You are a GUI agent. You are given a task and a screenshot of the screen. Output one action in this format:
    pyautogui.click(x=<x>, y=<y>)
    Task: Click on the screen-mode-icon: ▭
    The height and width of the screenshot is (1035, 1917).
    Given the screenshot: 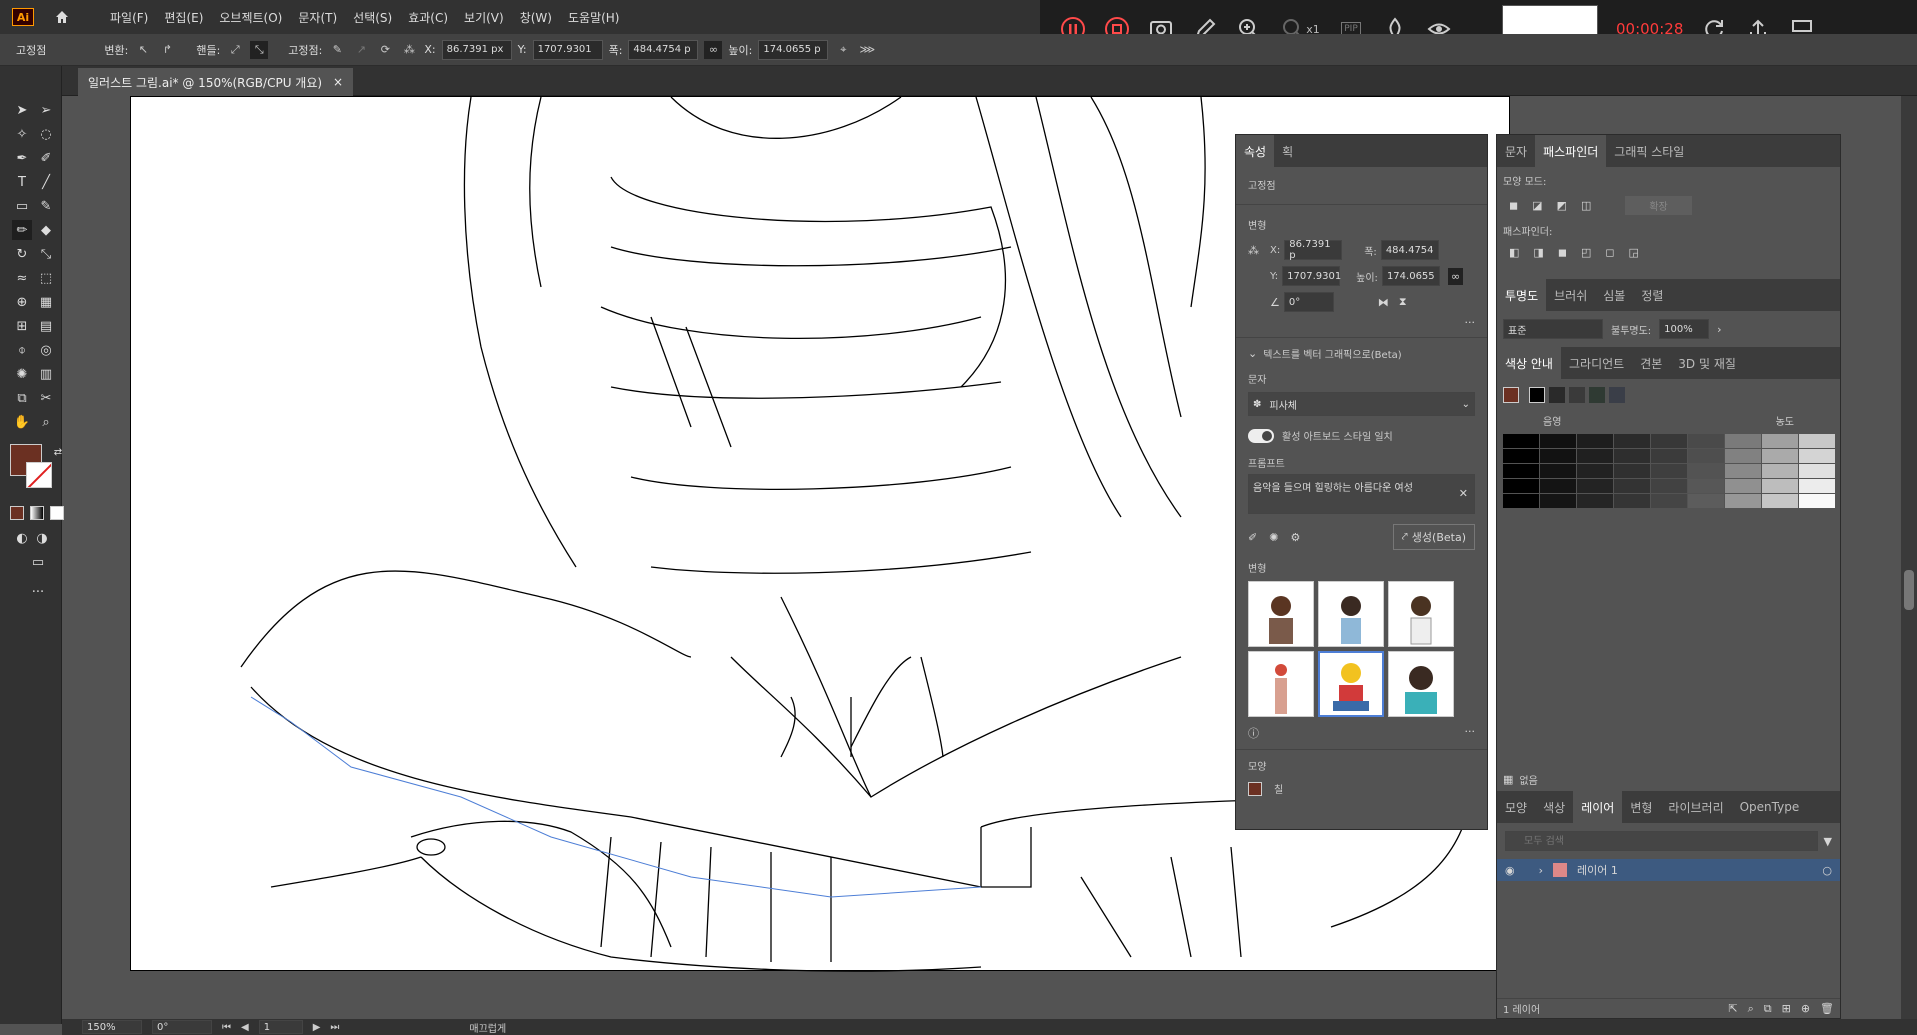 What is the action you would take?
    pyautogui.click(x=38, y=562)
    